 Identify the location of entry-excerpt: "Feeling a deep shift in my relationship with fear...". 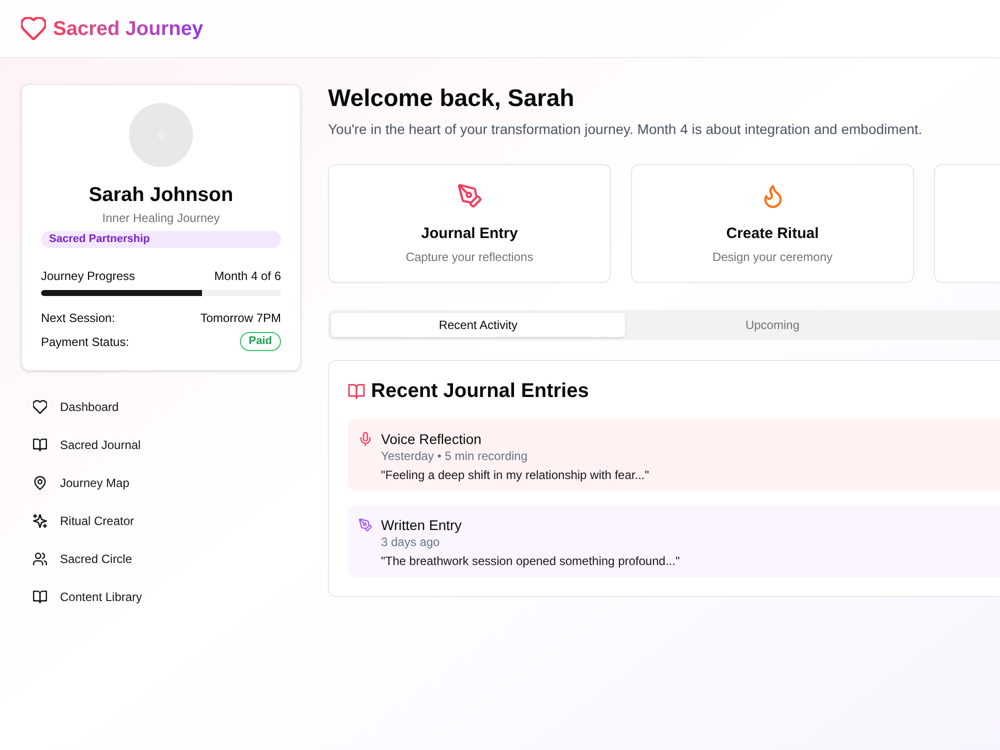
(515, 475).